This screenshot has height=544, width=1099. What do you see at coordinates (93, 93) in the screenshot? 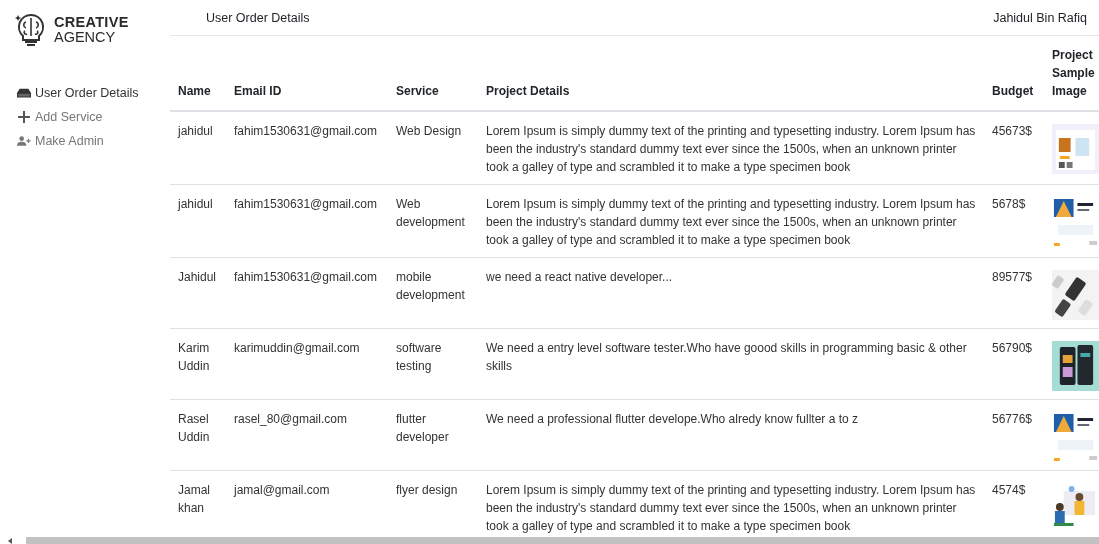
I see `sidebar-item: User Order Details` at bounding box center [93, 93].